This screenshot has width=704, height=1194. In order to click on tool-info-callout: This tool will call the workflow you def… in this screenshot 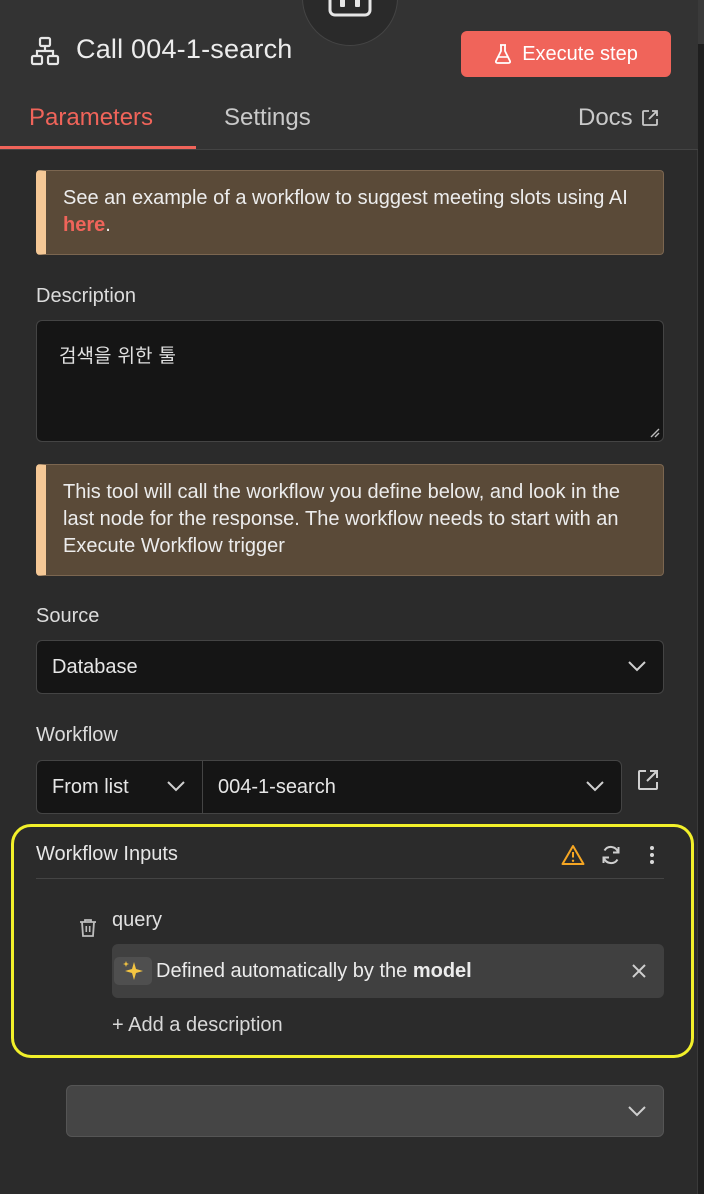, I will do `click(350, 520)`.